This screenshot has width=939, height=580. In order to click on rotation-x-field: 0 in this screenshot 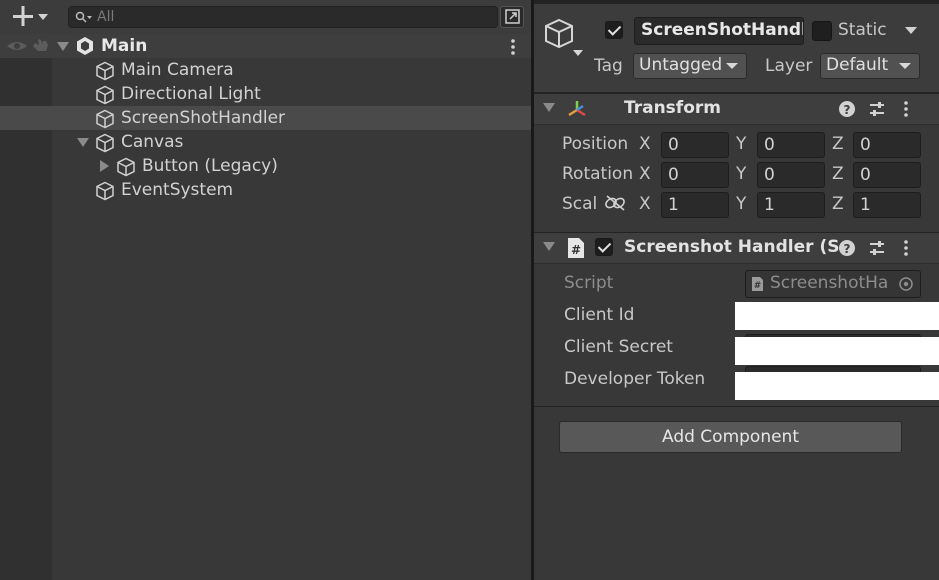, I will do `click(695, 175)`.